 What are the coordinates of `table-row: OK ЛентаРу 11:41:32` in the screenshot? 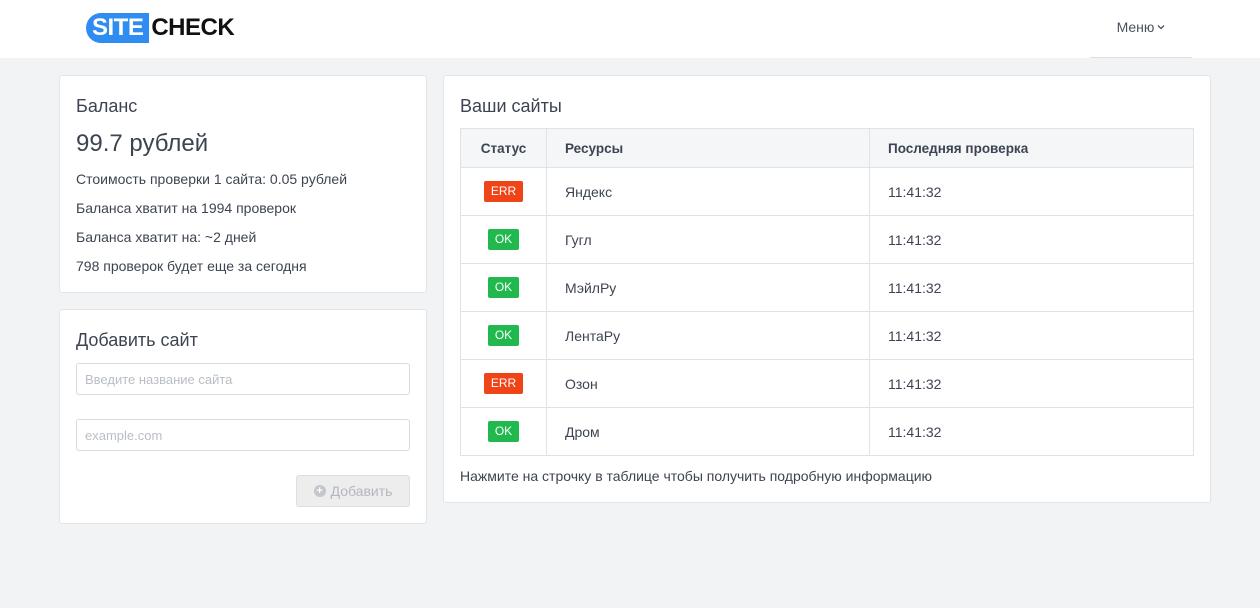 It's located at (827, 335).